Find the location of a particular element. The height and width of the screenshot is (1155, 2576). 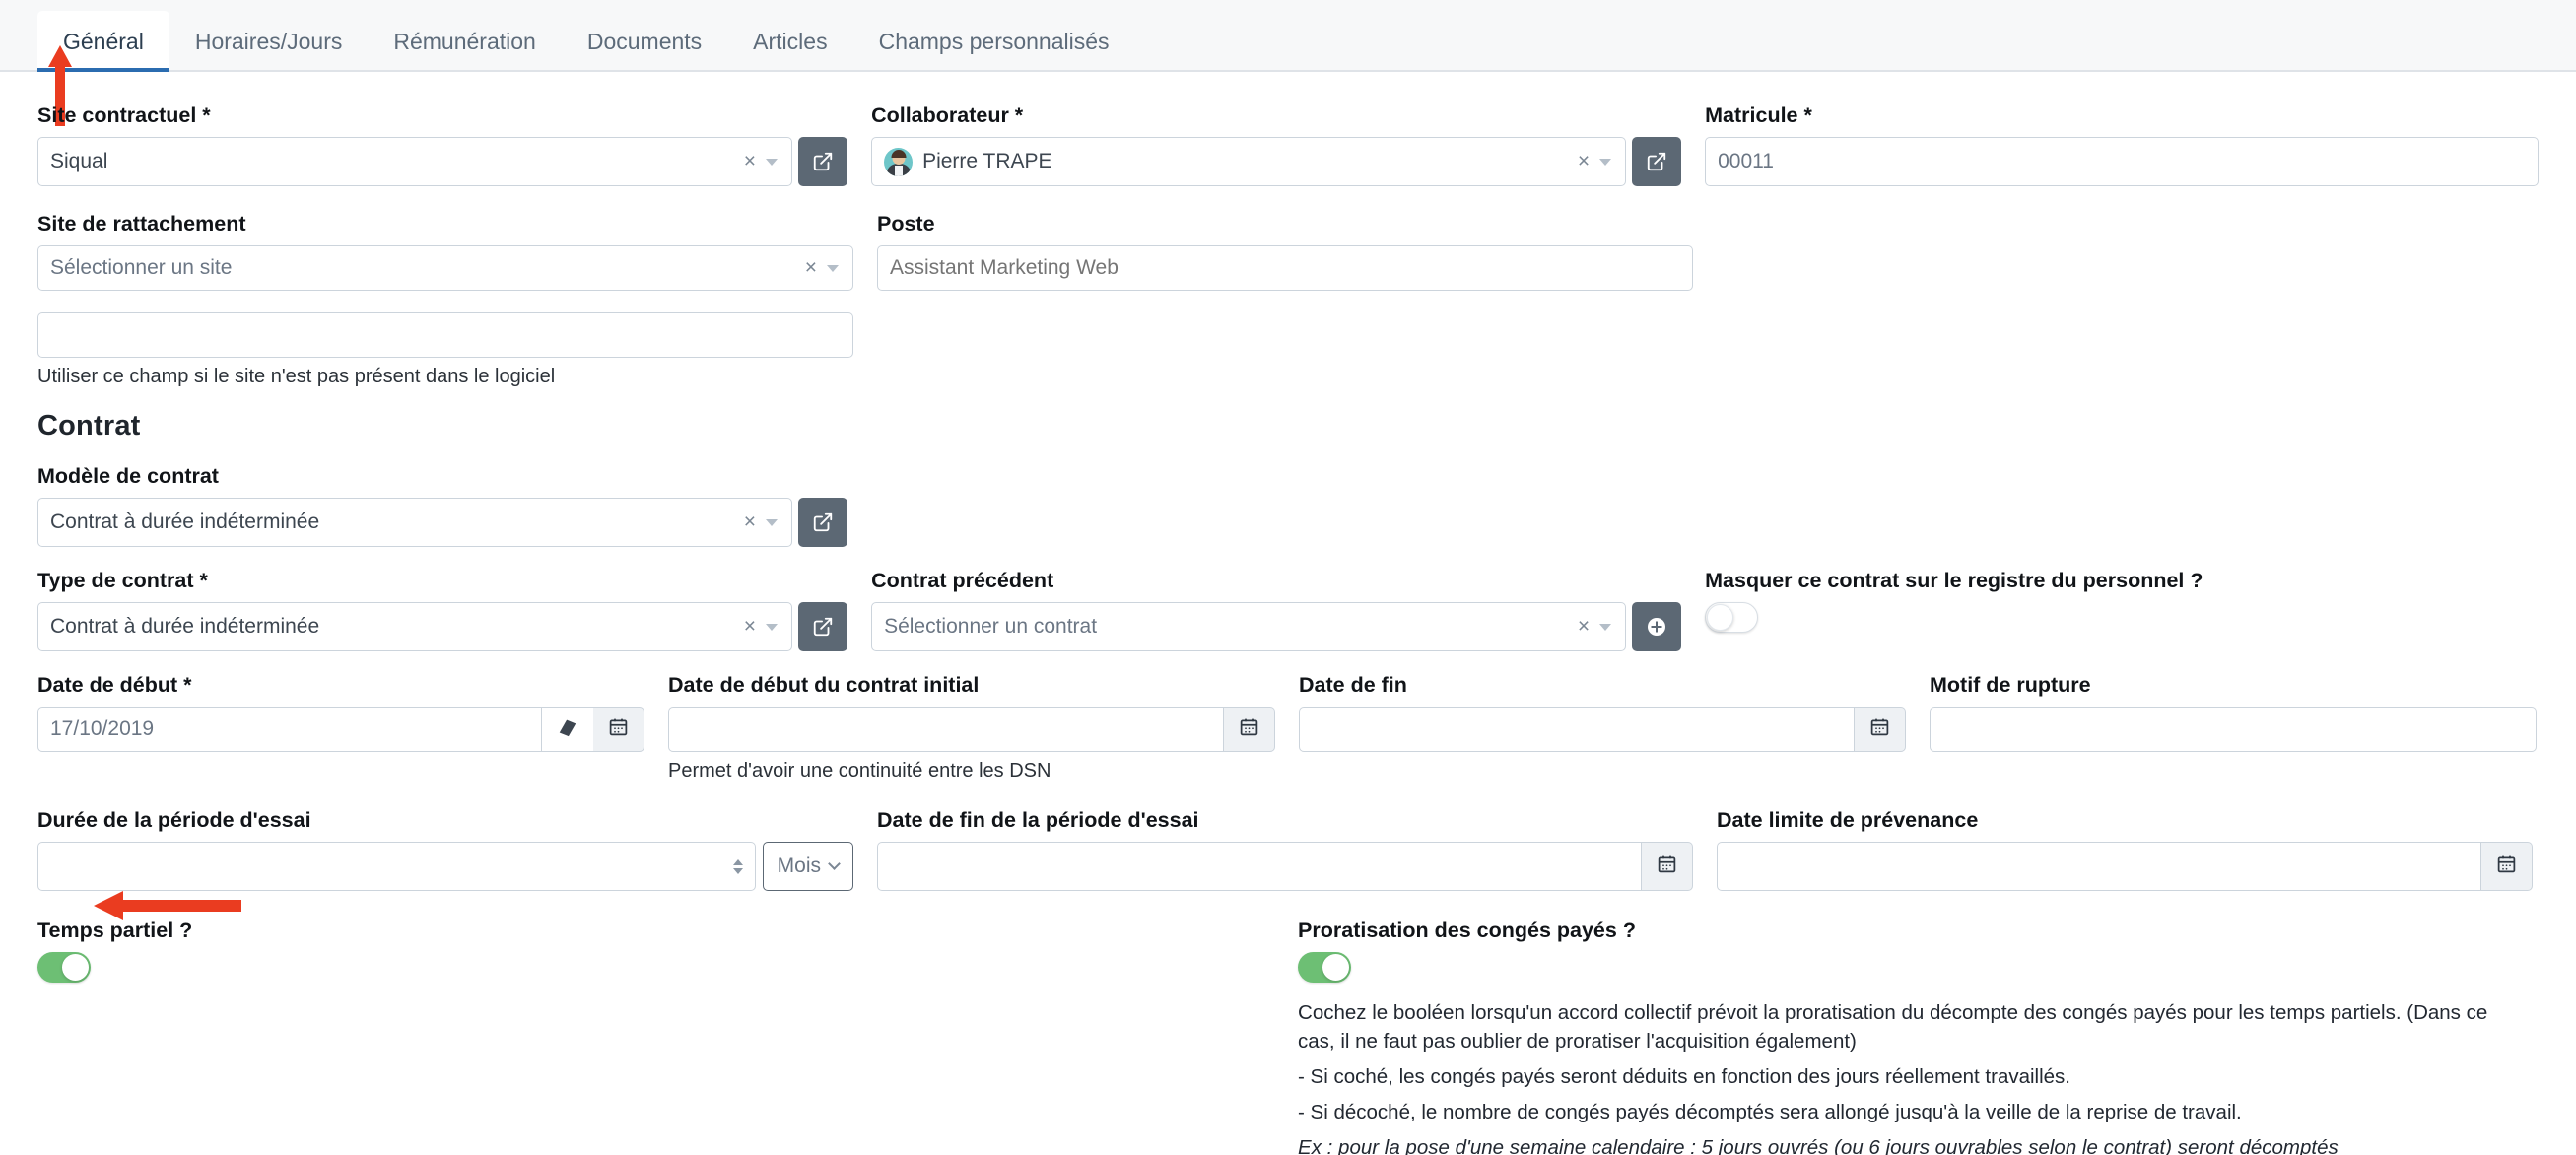

field-motif-rupture: Motif de rupture is located at coordinates (2234, 727).